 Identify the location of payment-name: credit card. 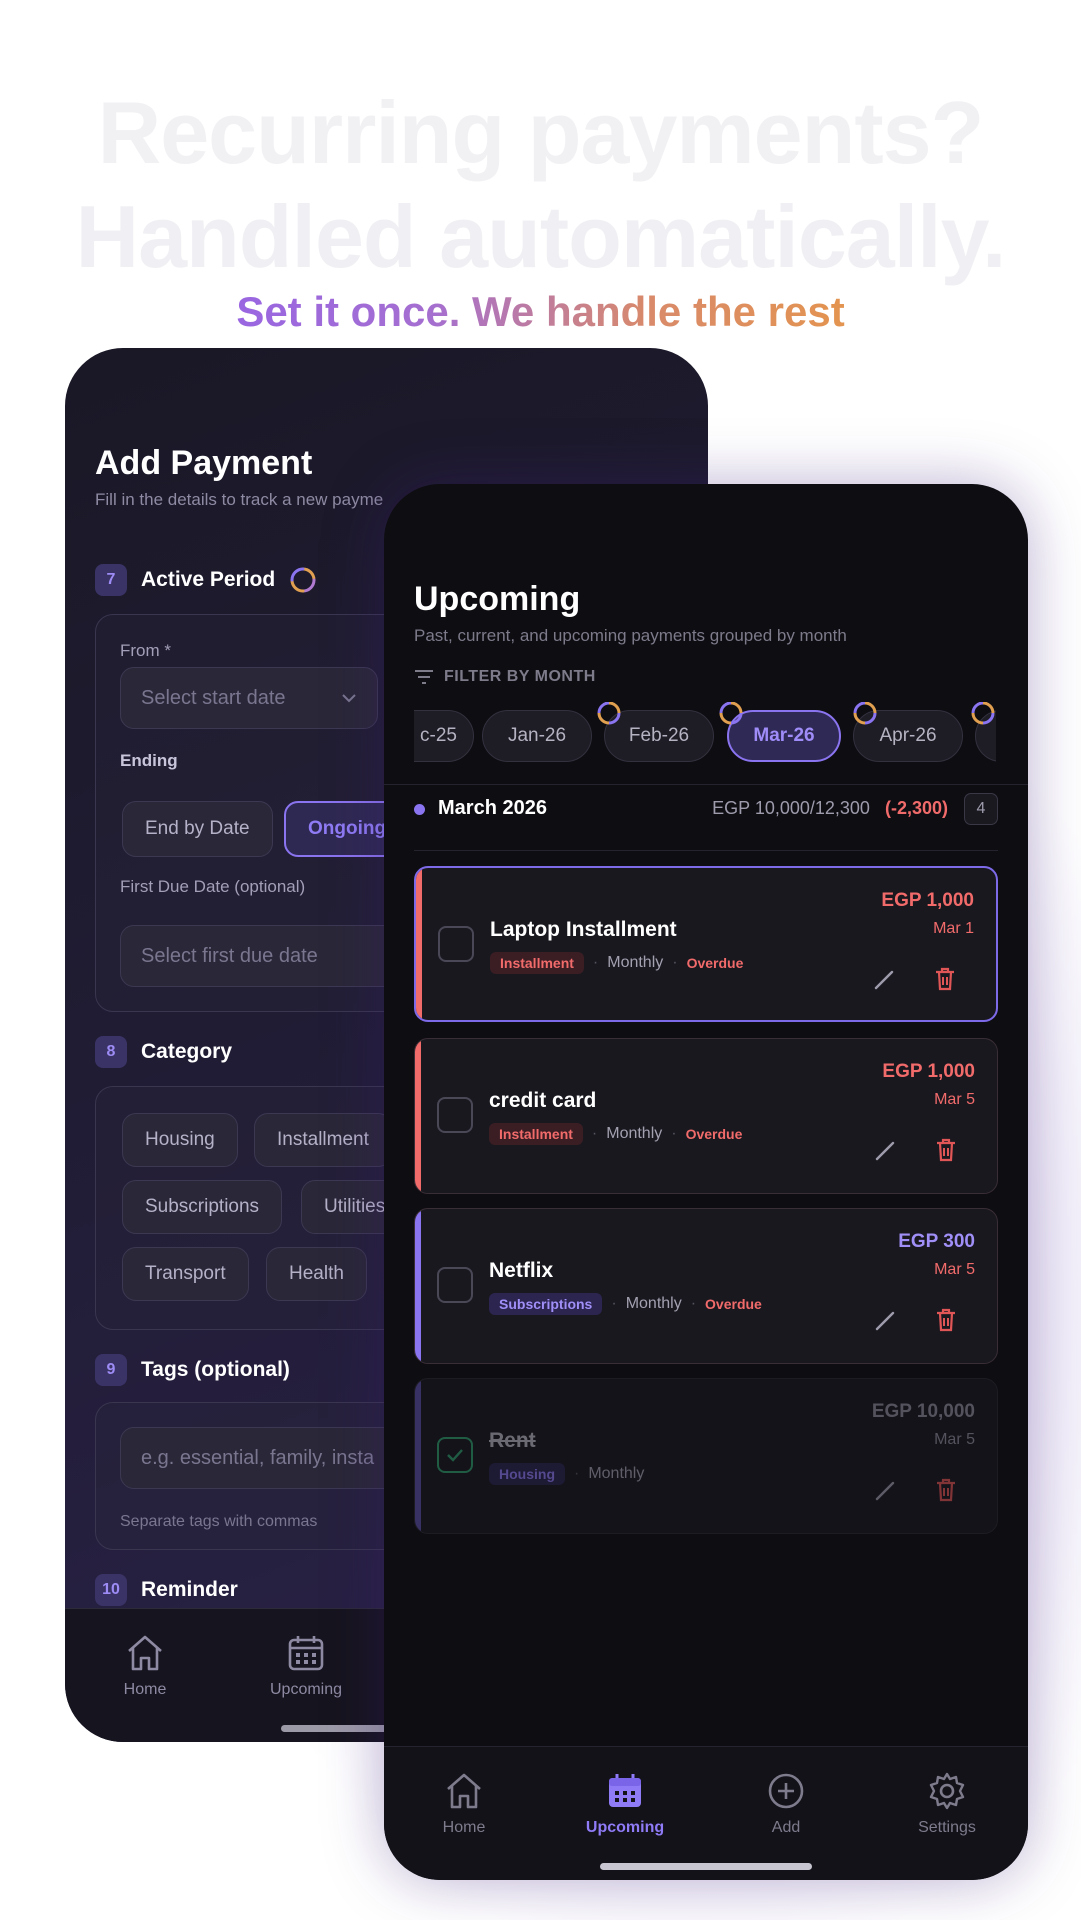
(543, 1100).